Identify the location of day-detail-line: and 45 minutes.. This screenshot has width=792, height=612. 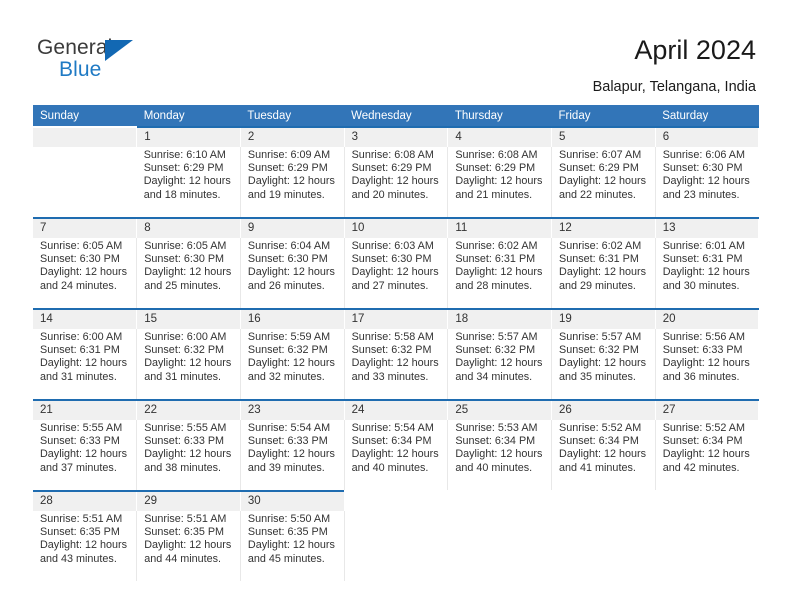
(286, 558).